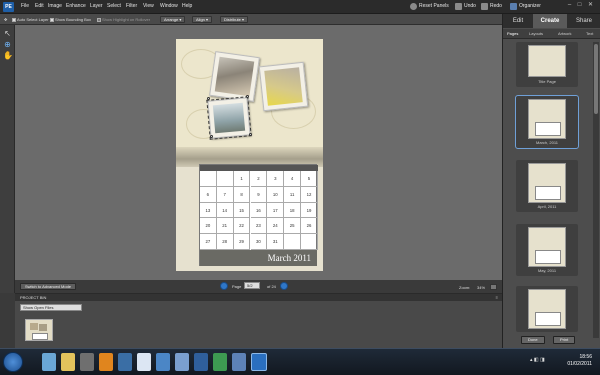 This screenshot has height=375, width=600. What do you see at coordinates (7, 44) in the screenshot?
I see `zoom-tool-icon: ⊕` at bounding box center [7, 44].